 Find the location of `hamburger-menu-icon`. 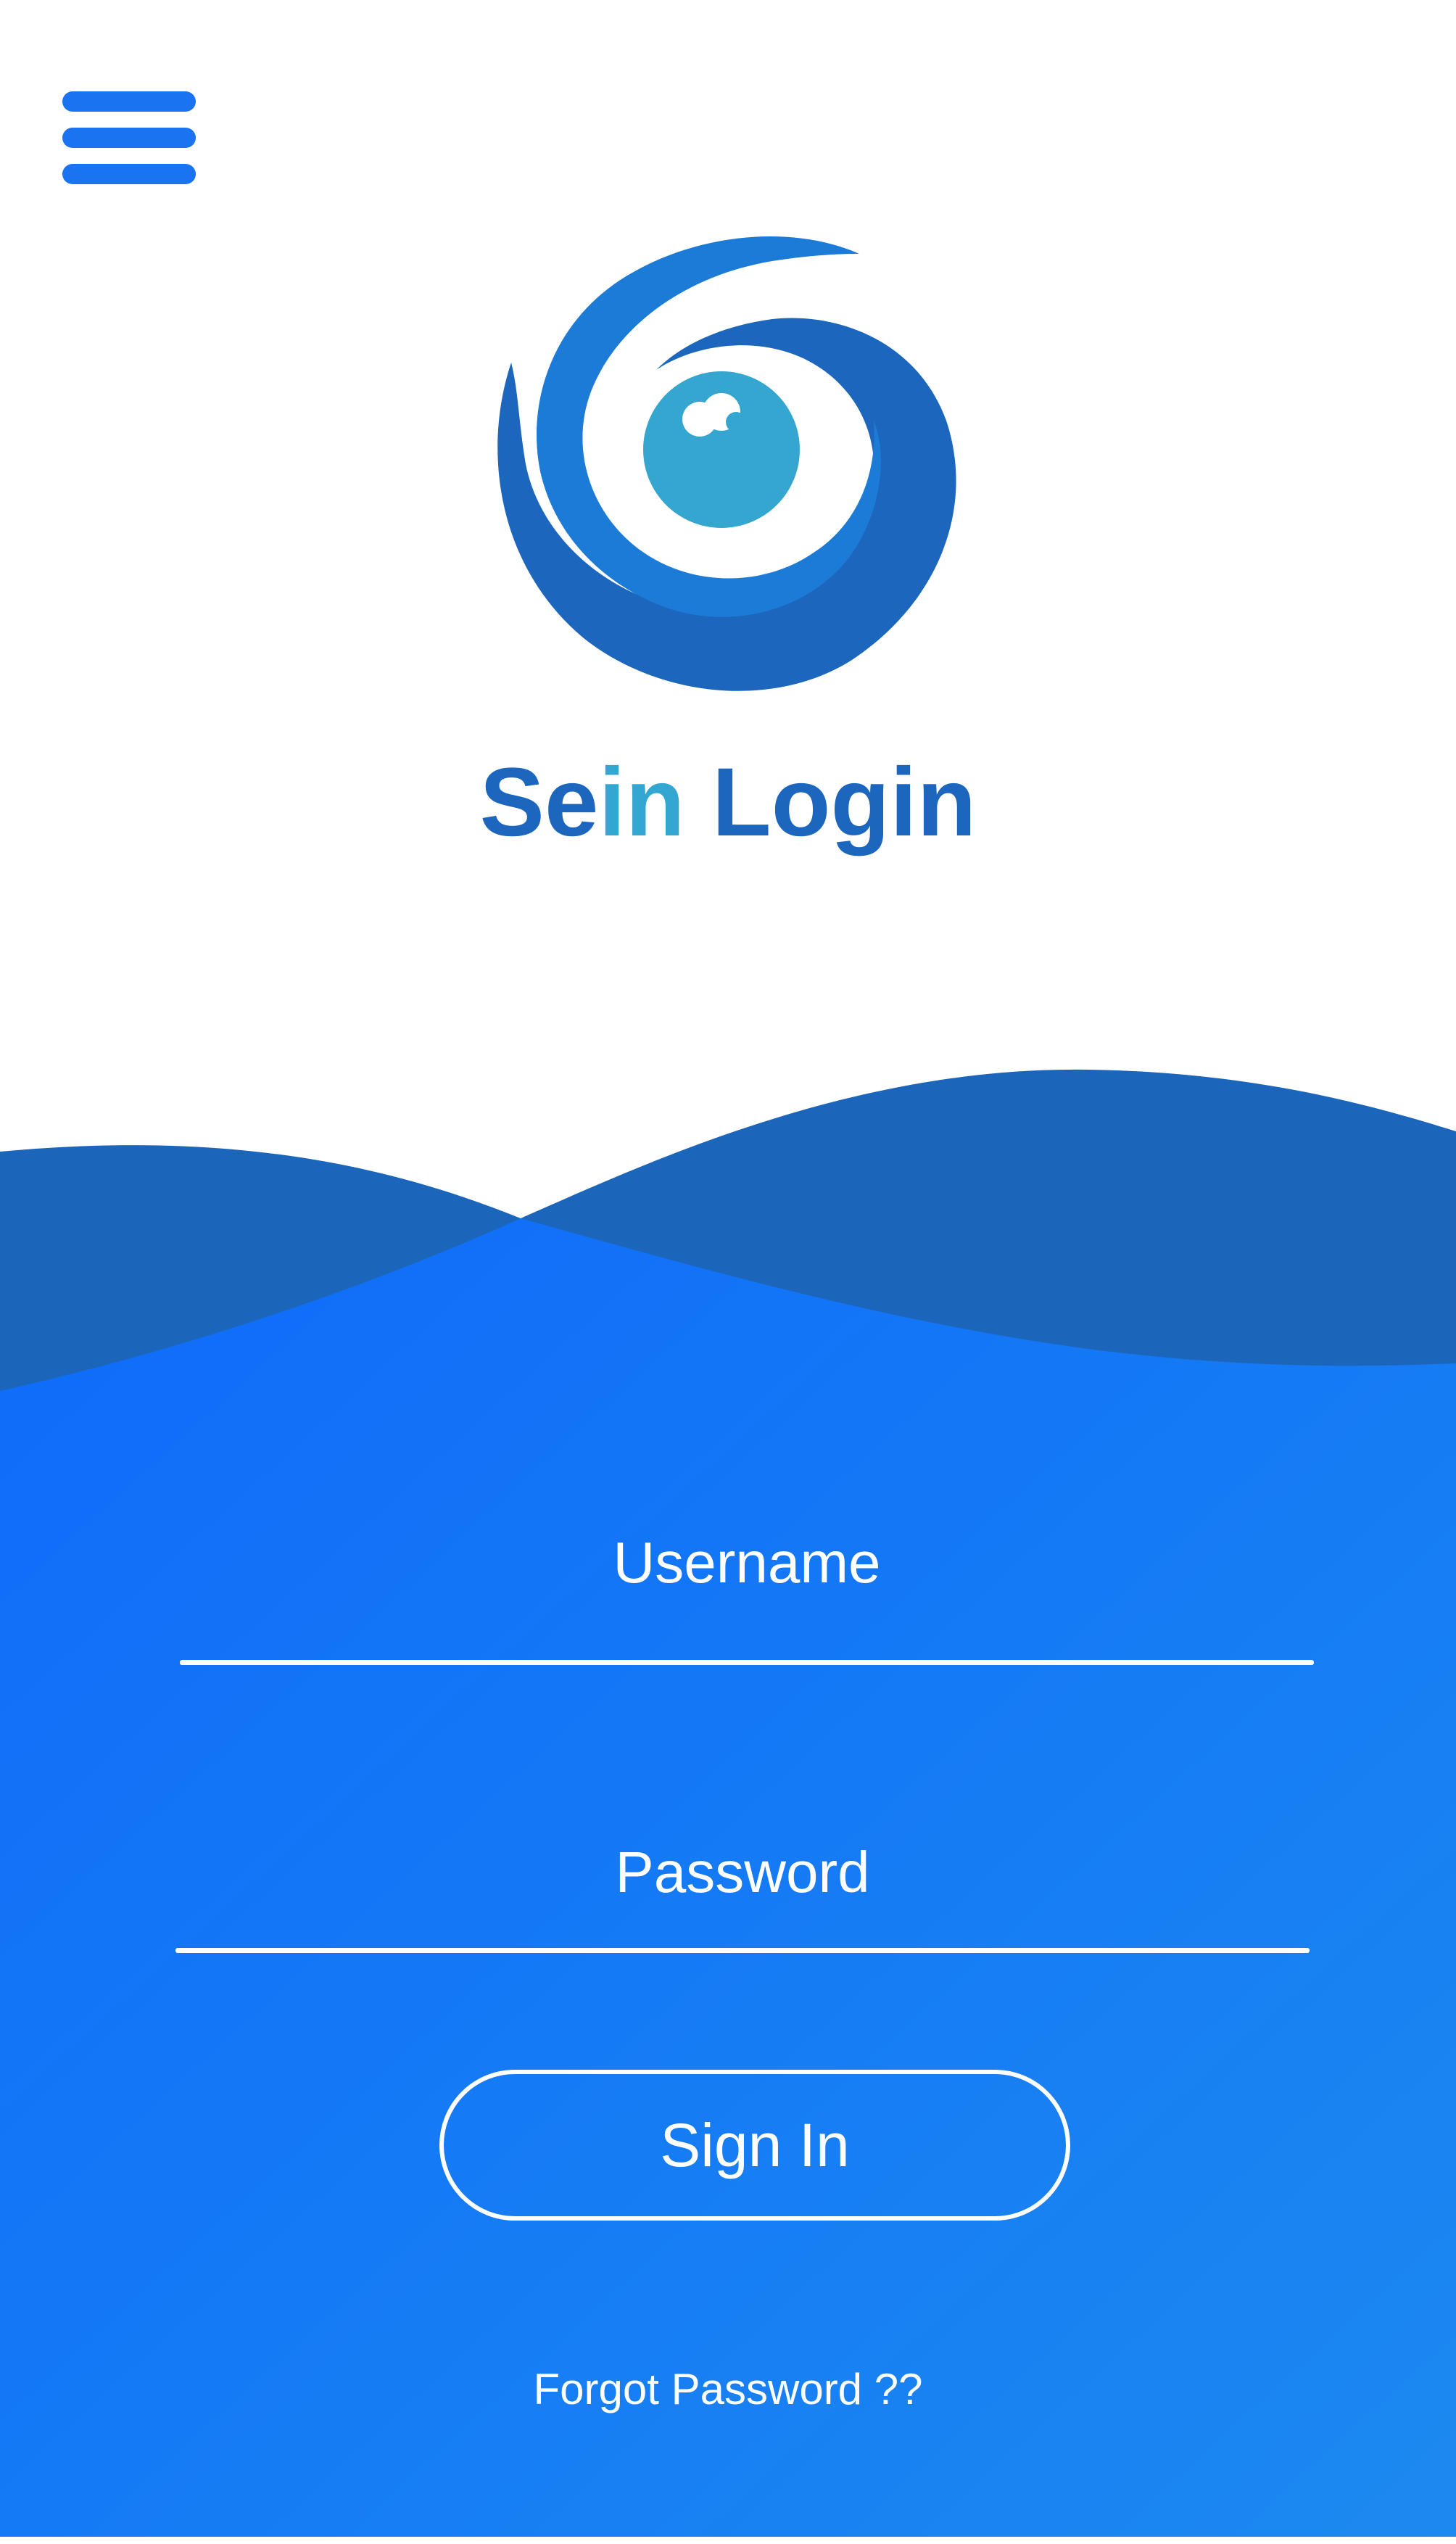

hamburger-menu-icon is located at coordinates (130, 137).